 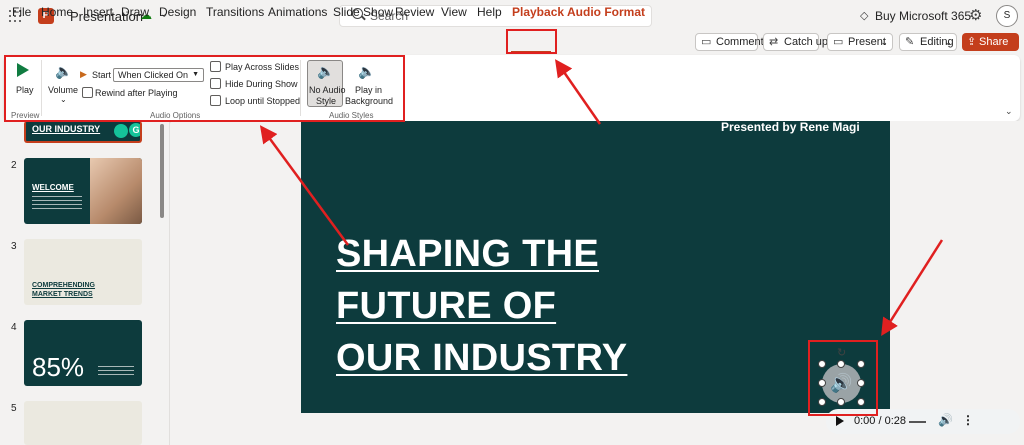 I want to click on play-icon, so click(x=840, y=421).